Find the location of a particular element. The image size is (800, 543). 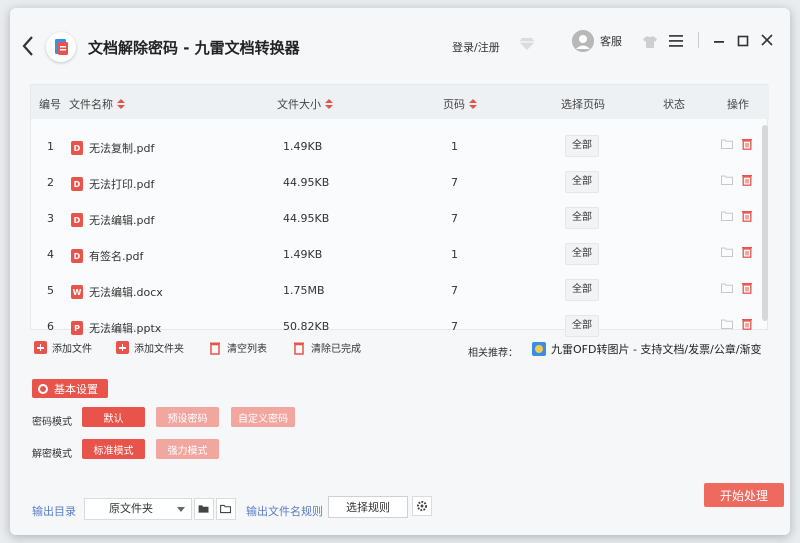

table-scrollbar is located at coordinates (765, 223).